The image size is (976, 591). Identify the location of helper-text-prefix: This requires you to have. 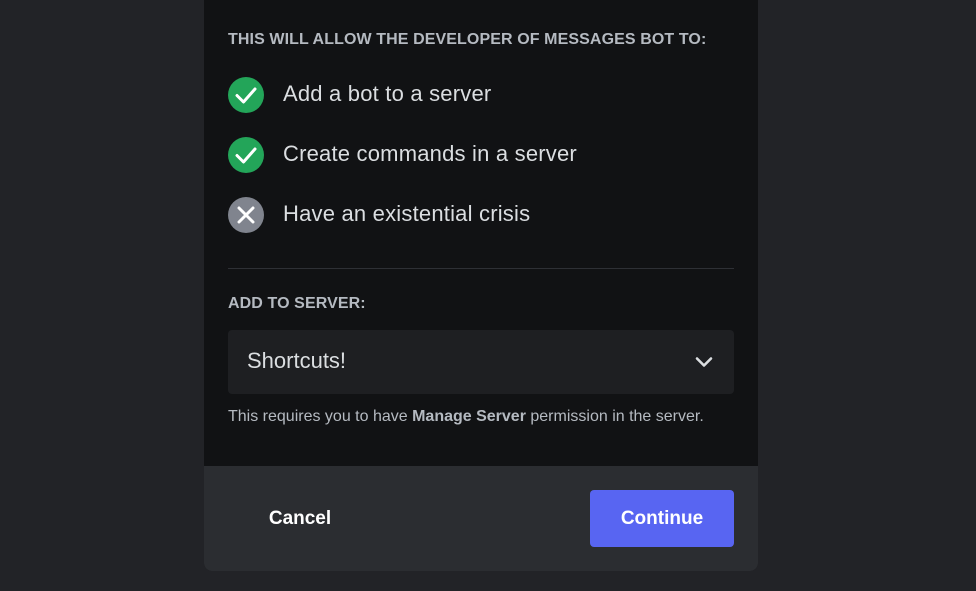
(320, 416).